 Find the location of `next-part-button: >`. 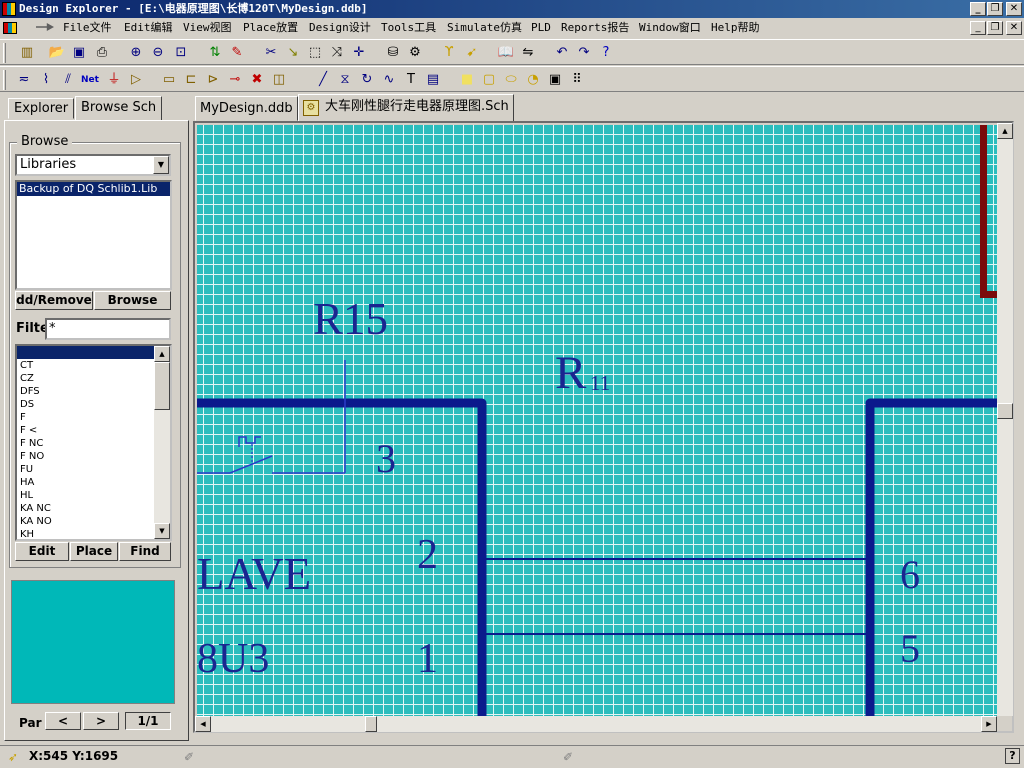

next-part-button: > is located at coordinates (101, 721).